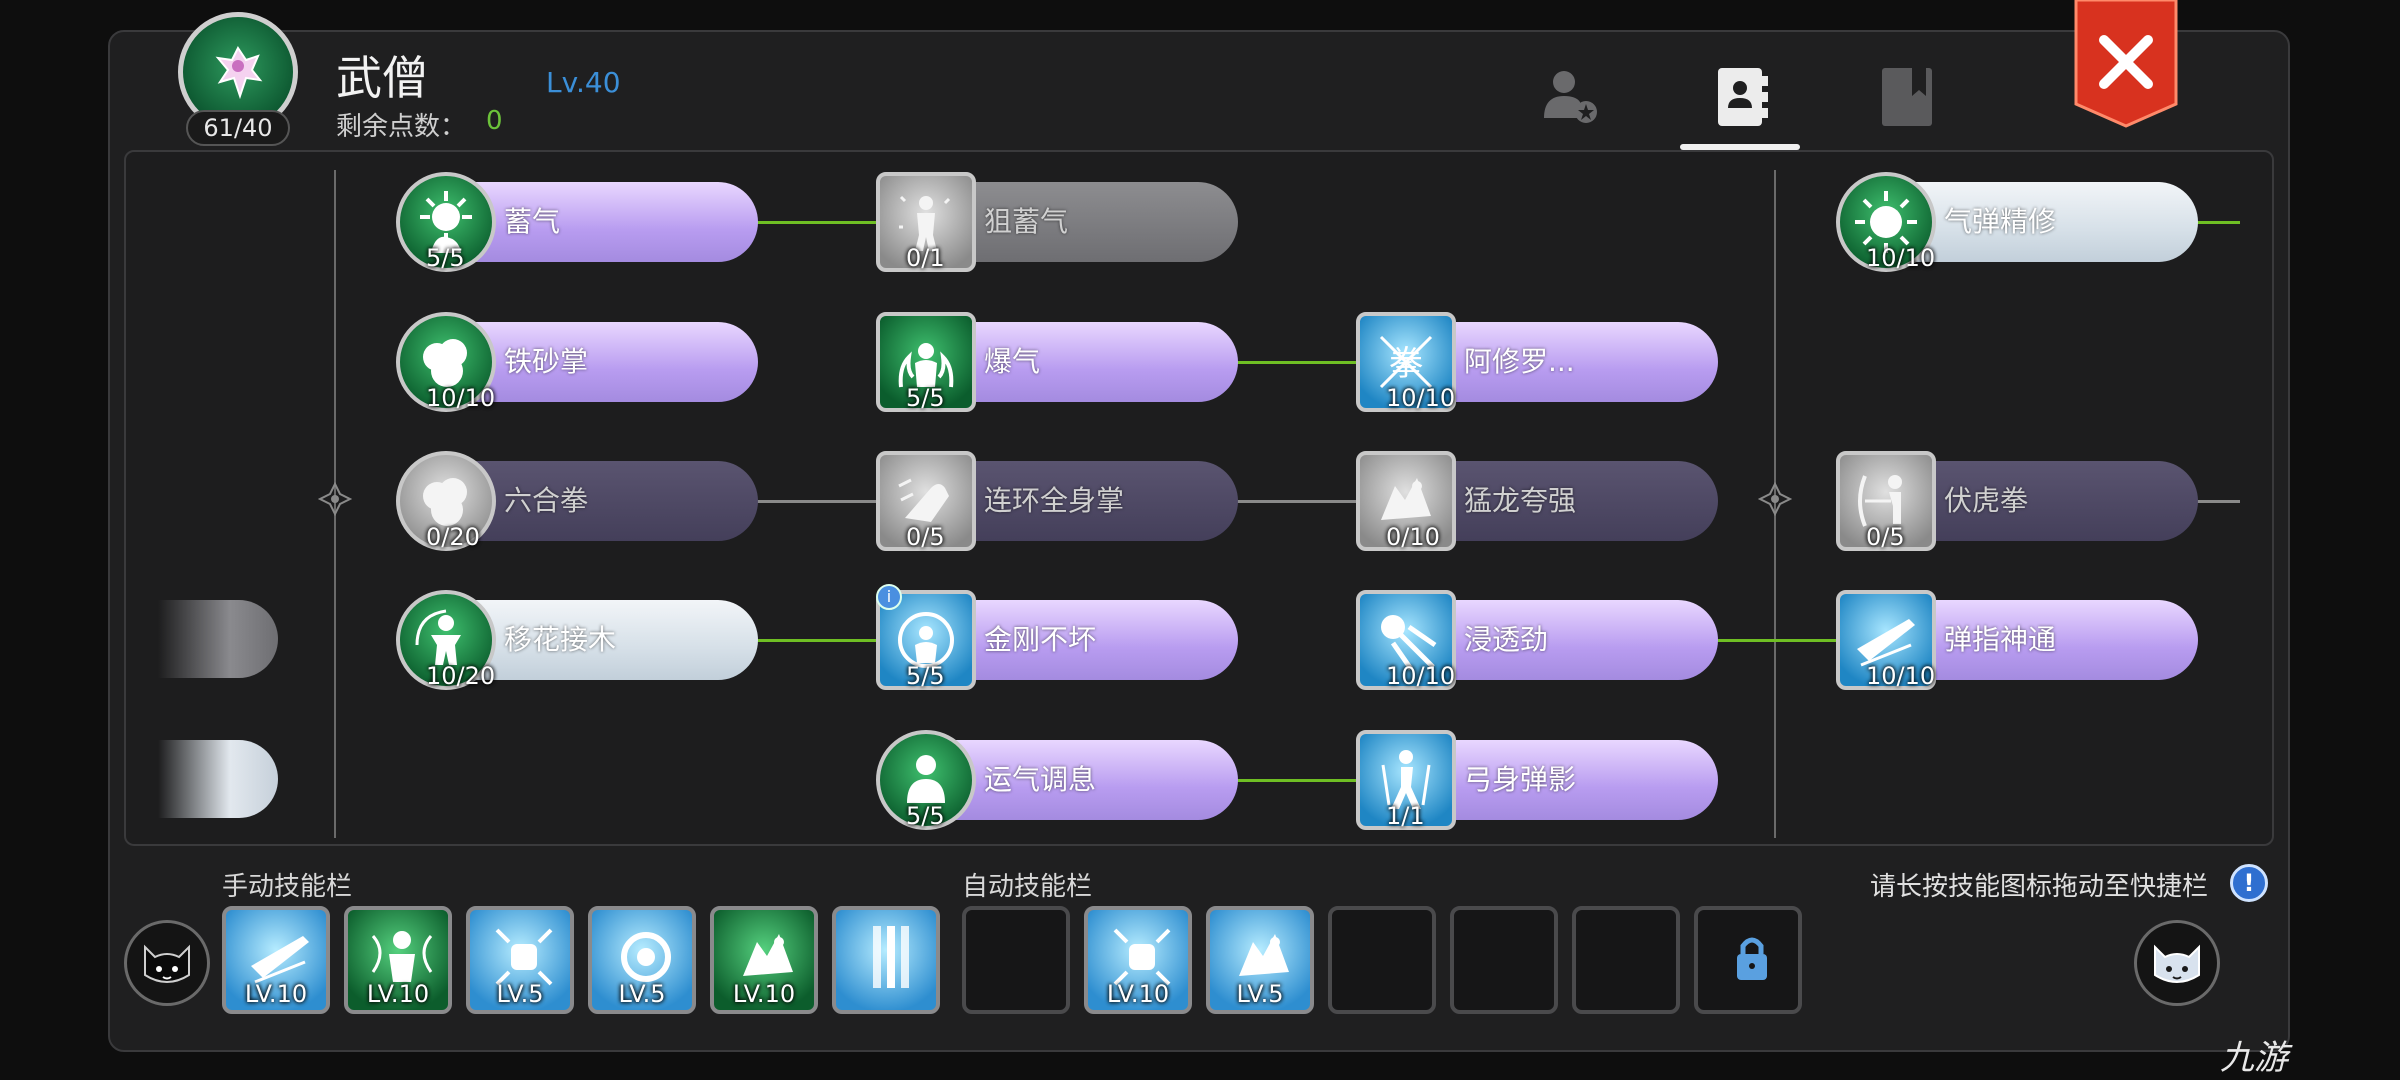 The image size is (2400, 1080). I want to click on character-avatar: 61/40, so click(238, 79).